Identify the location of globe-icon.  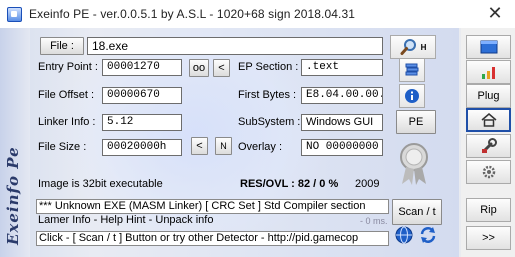
(404, 235).